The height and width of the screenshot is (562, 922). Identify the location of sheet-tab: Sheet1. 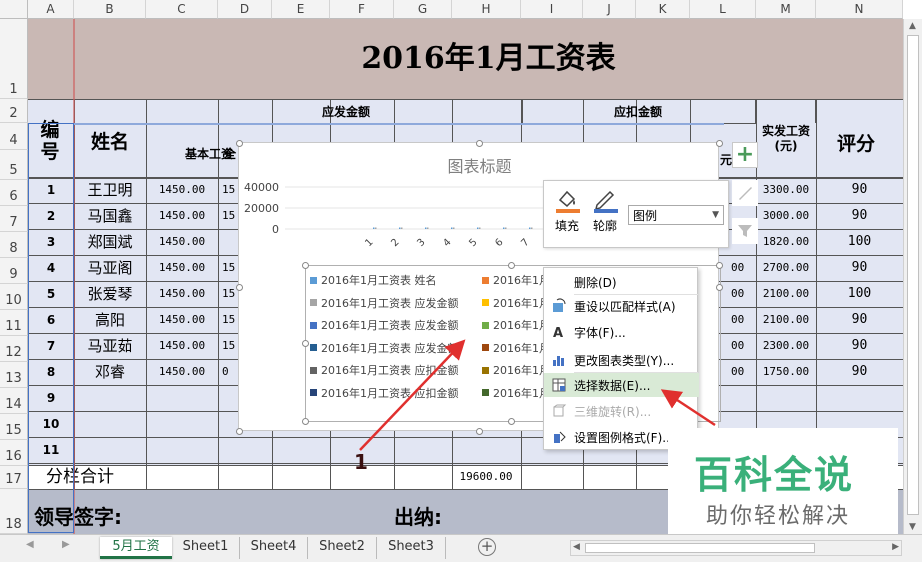
(206, 548).